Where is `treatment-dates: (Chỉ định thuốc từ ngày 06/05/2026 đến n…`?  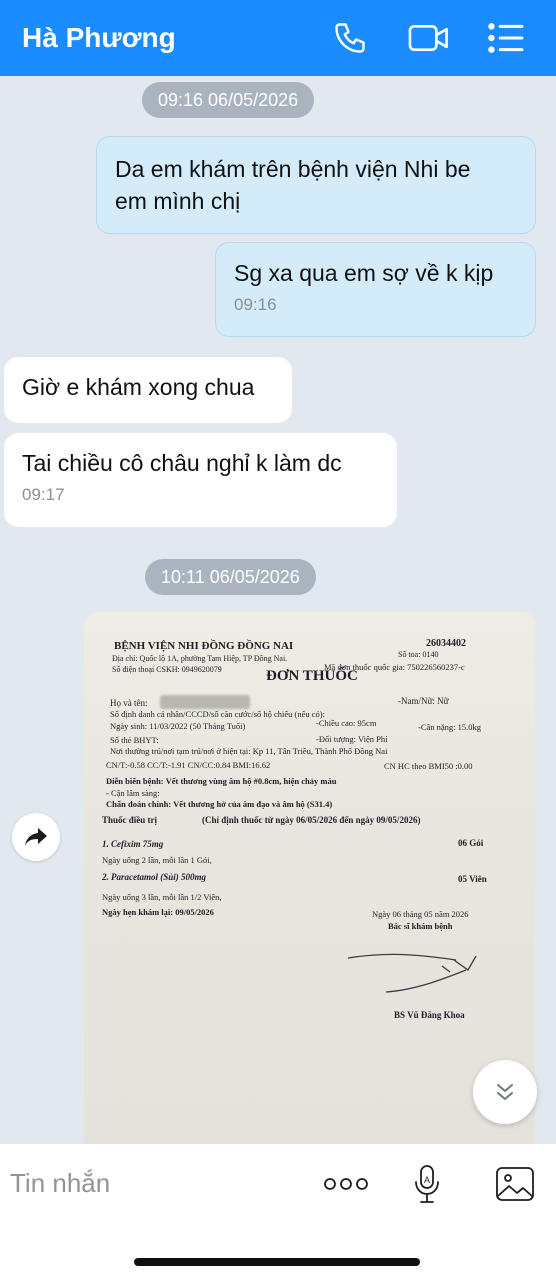
treatment-dates: (Chỉ định thuốc từ ngày 06/05/2026 đến n… is located at coordinates (311, 820).